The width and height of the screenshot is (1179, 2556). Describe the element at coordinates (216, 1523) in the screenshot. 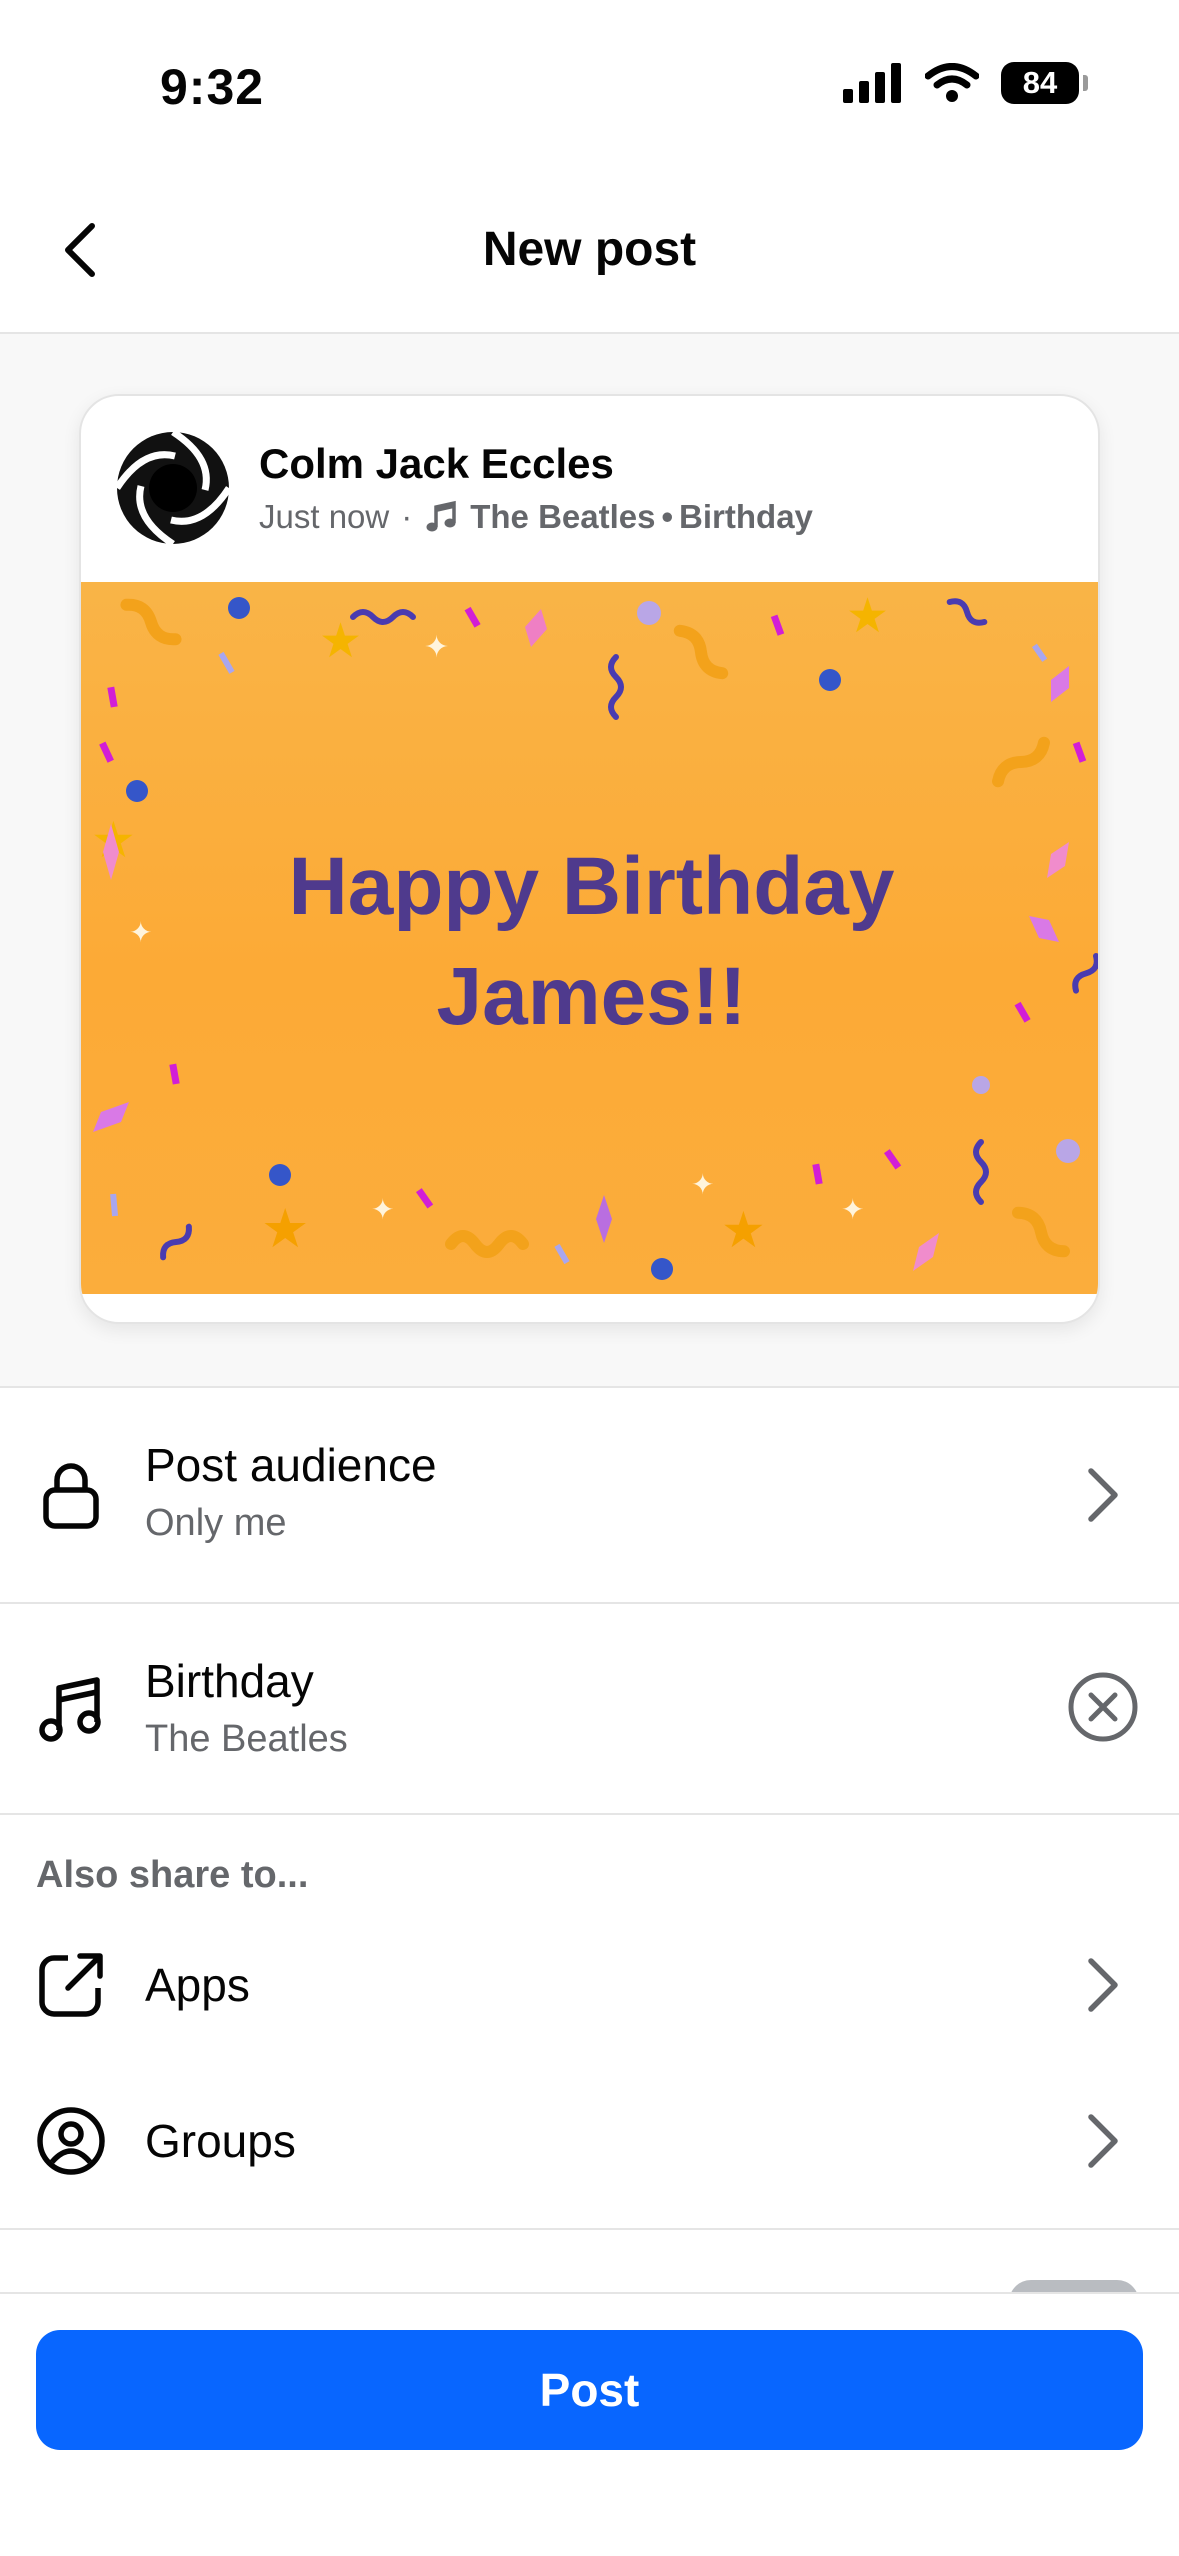

I see `post-audience-value: Only me` at that location.